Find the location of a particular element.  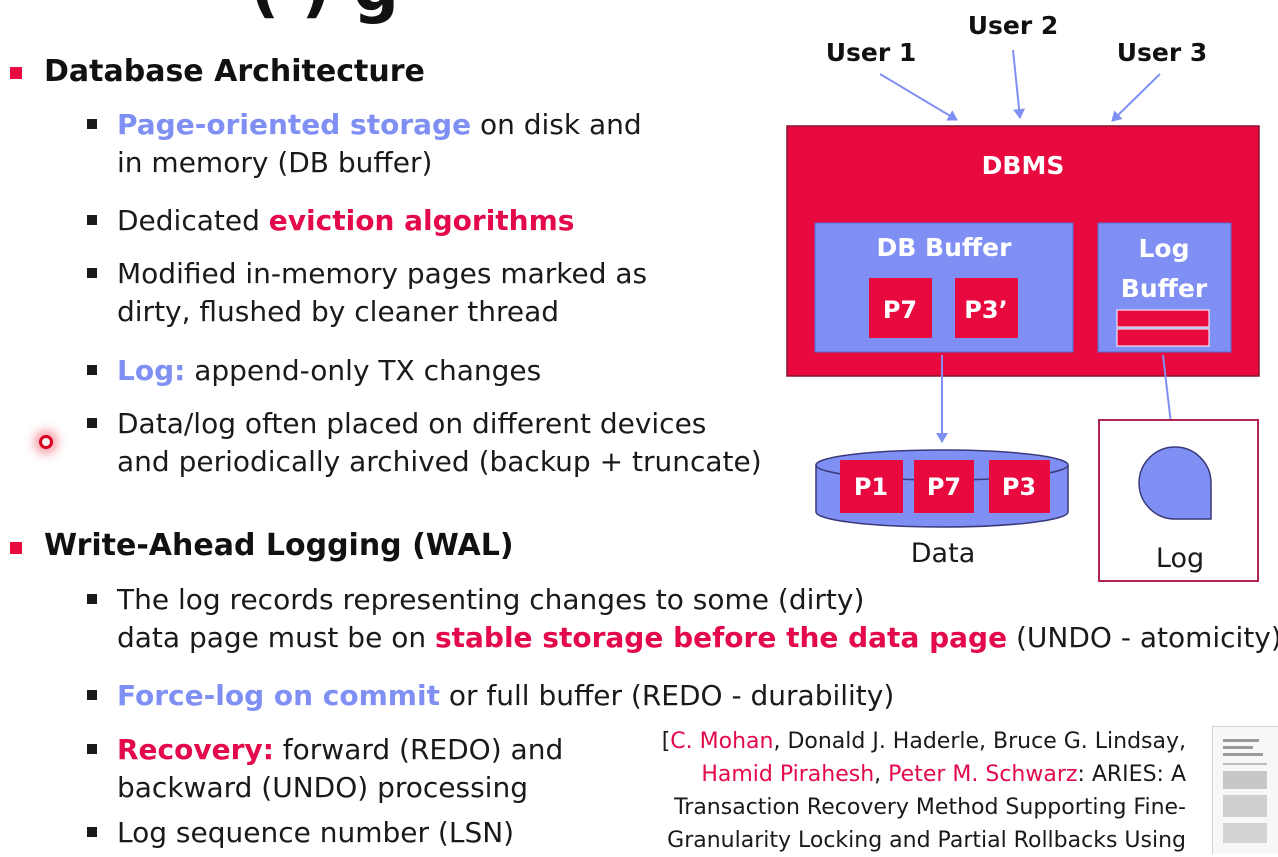

log-buffer-label-line2: Buffer is located at coordinates (1164, 288).